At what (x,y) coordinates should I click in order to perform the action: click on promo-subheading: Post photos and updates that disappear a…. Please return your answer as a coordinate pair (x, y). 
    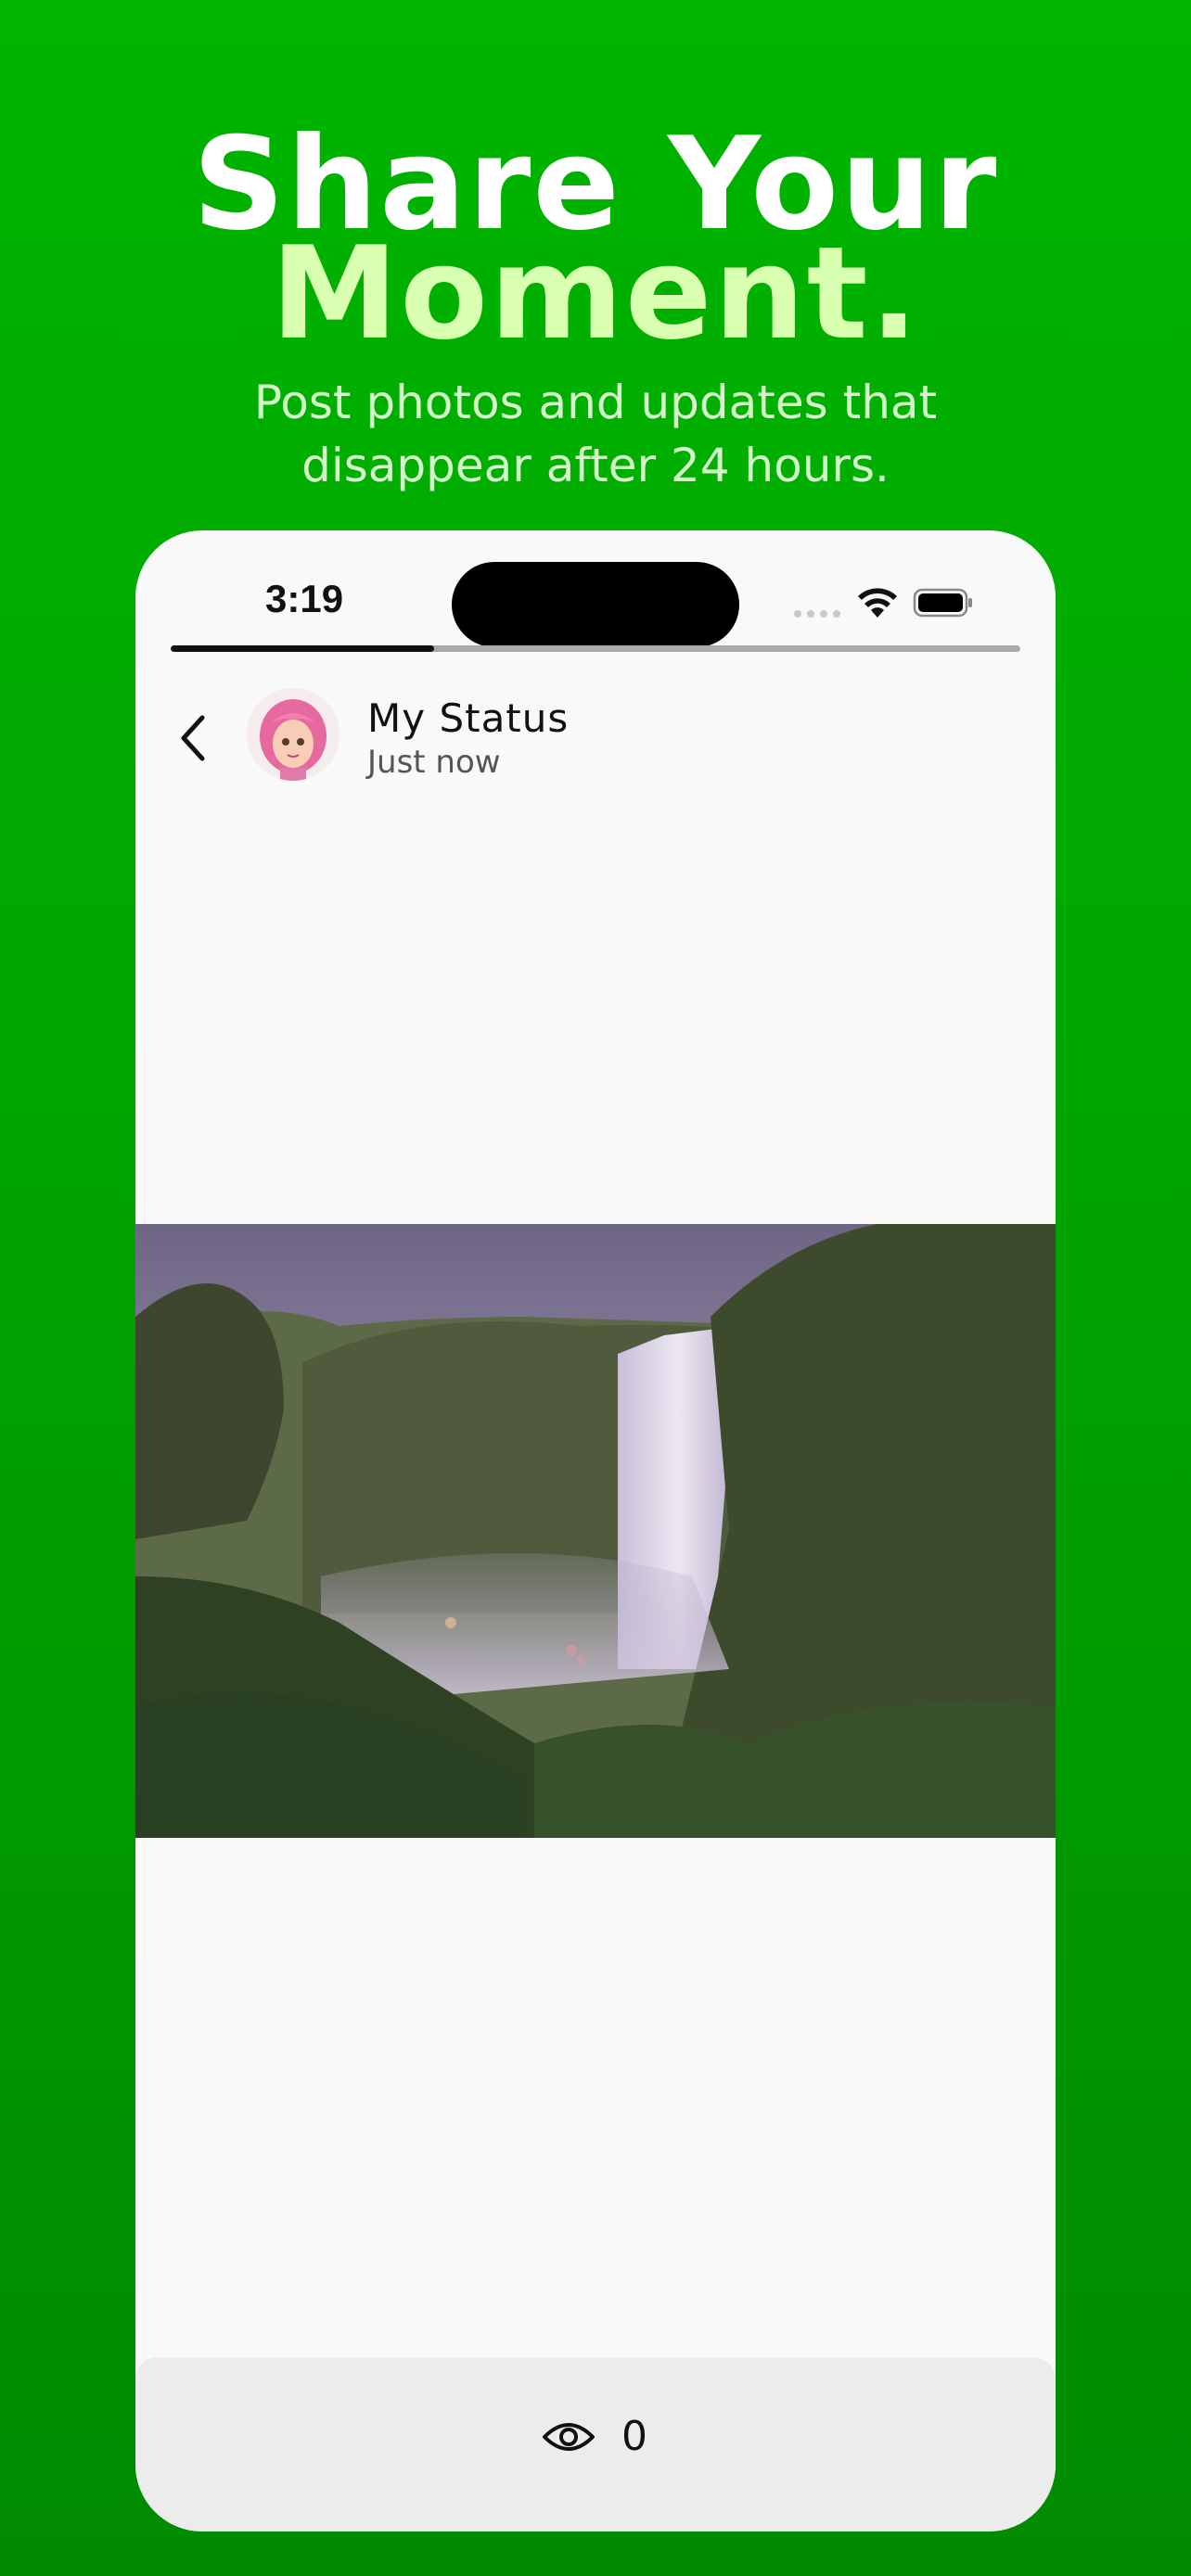
    Looking at the image, I should click on (595, 434).